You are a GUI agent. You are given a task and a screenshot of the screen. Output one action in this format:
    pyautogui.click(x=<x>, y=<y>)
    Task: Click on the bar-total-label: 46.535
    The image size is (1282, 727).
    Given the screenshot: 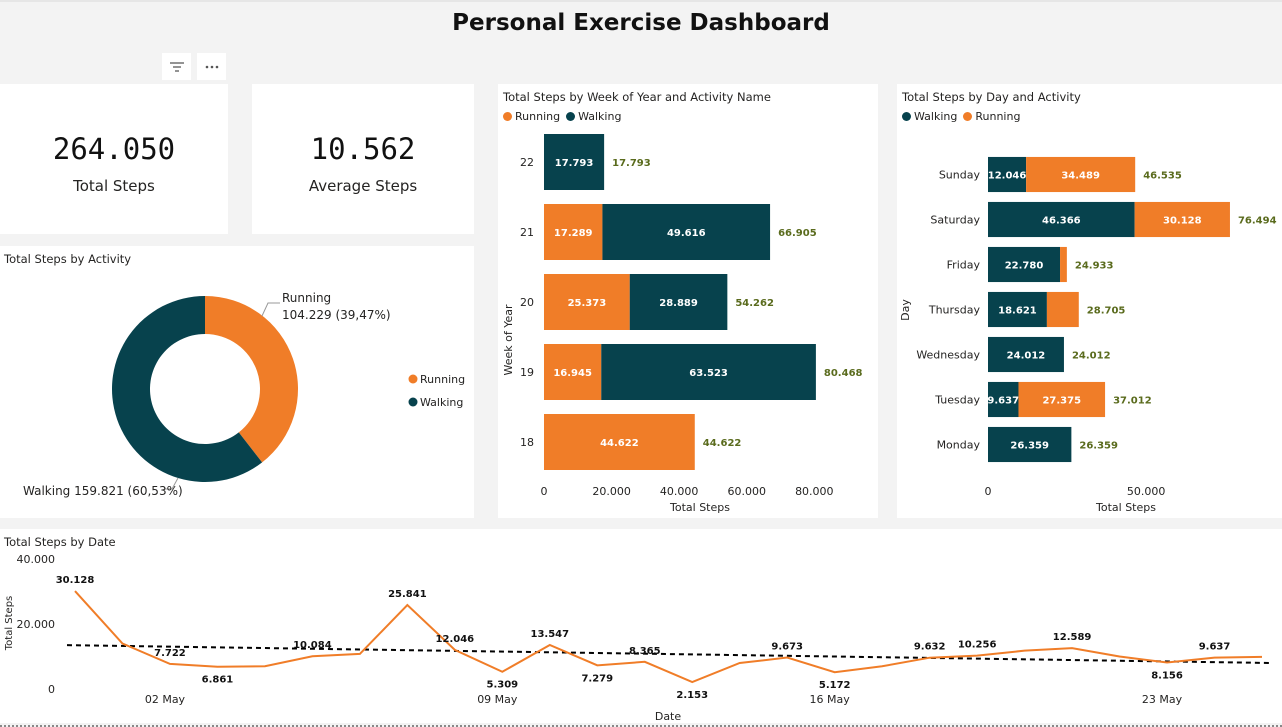 What is the action you would take?
    pyautogui.click(x=1162, y=176)
    